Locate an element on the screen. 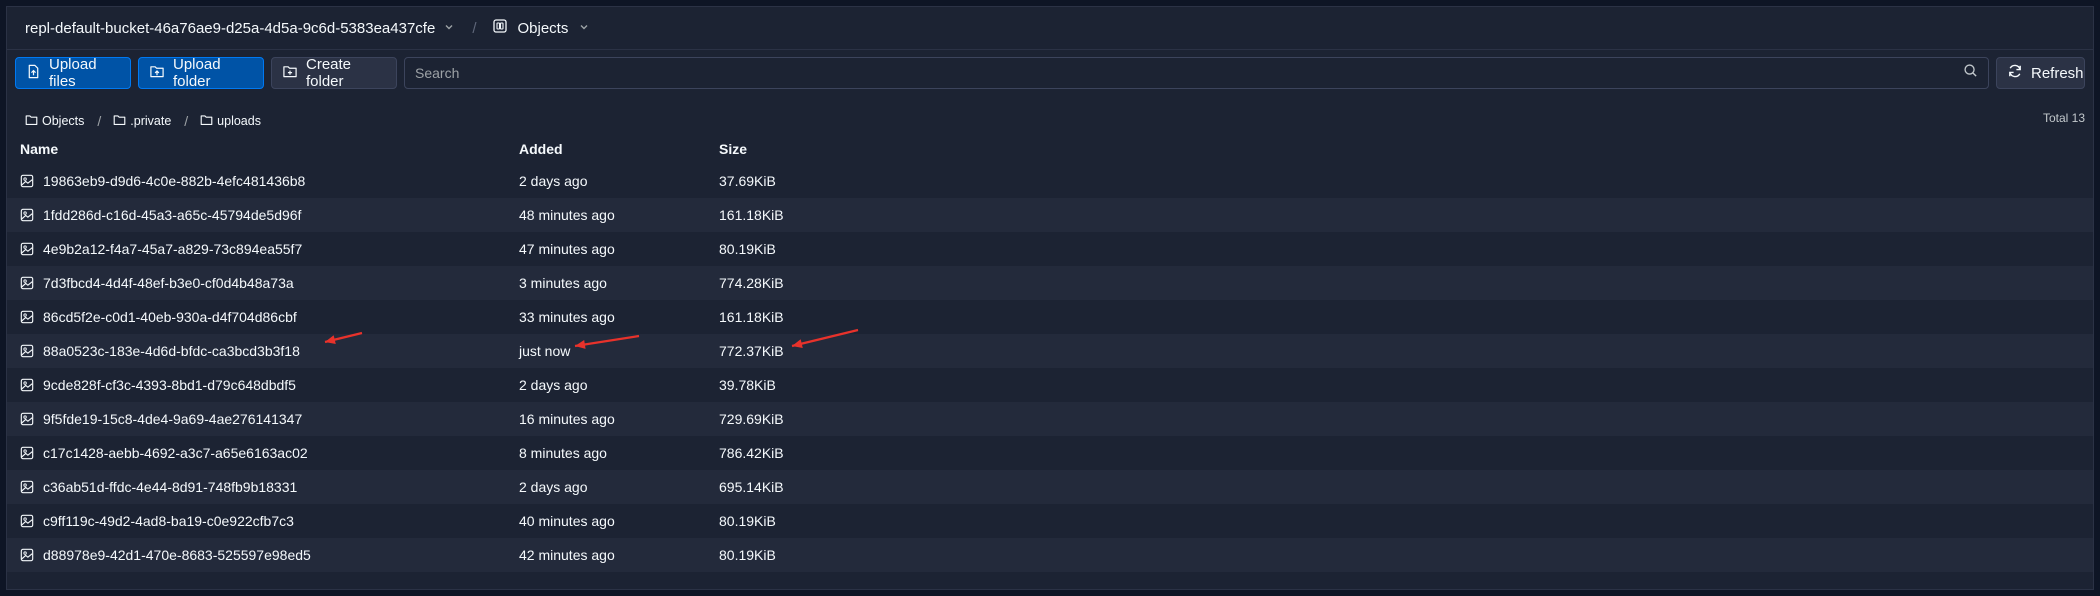  file-size: 774.28KiB is located at coordinates (751, 283).